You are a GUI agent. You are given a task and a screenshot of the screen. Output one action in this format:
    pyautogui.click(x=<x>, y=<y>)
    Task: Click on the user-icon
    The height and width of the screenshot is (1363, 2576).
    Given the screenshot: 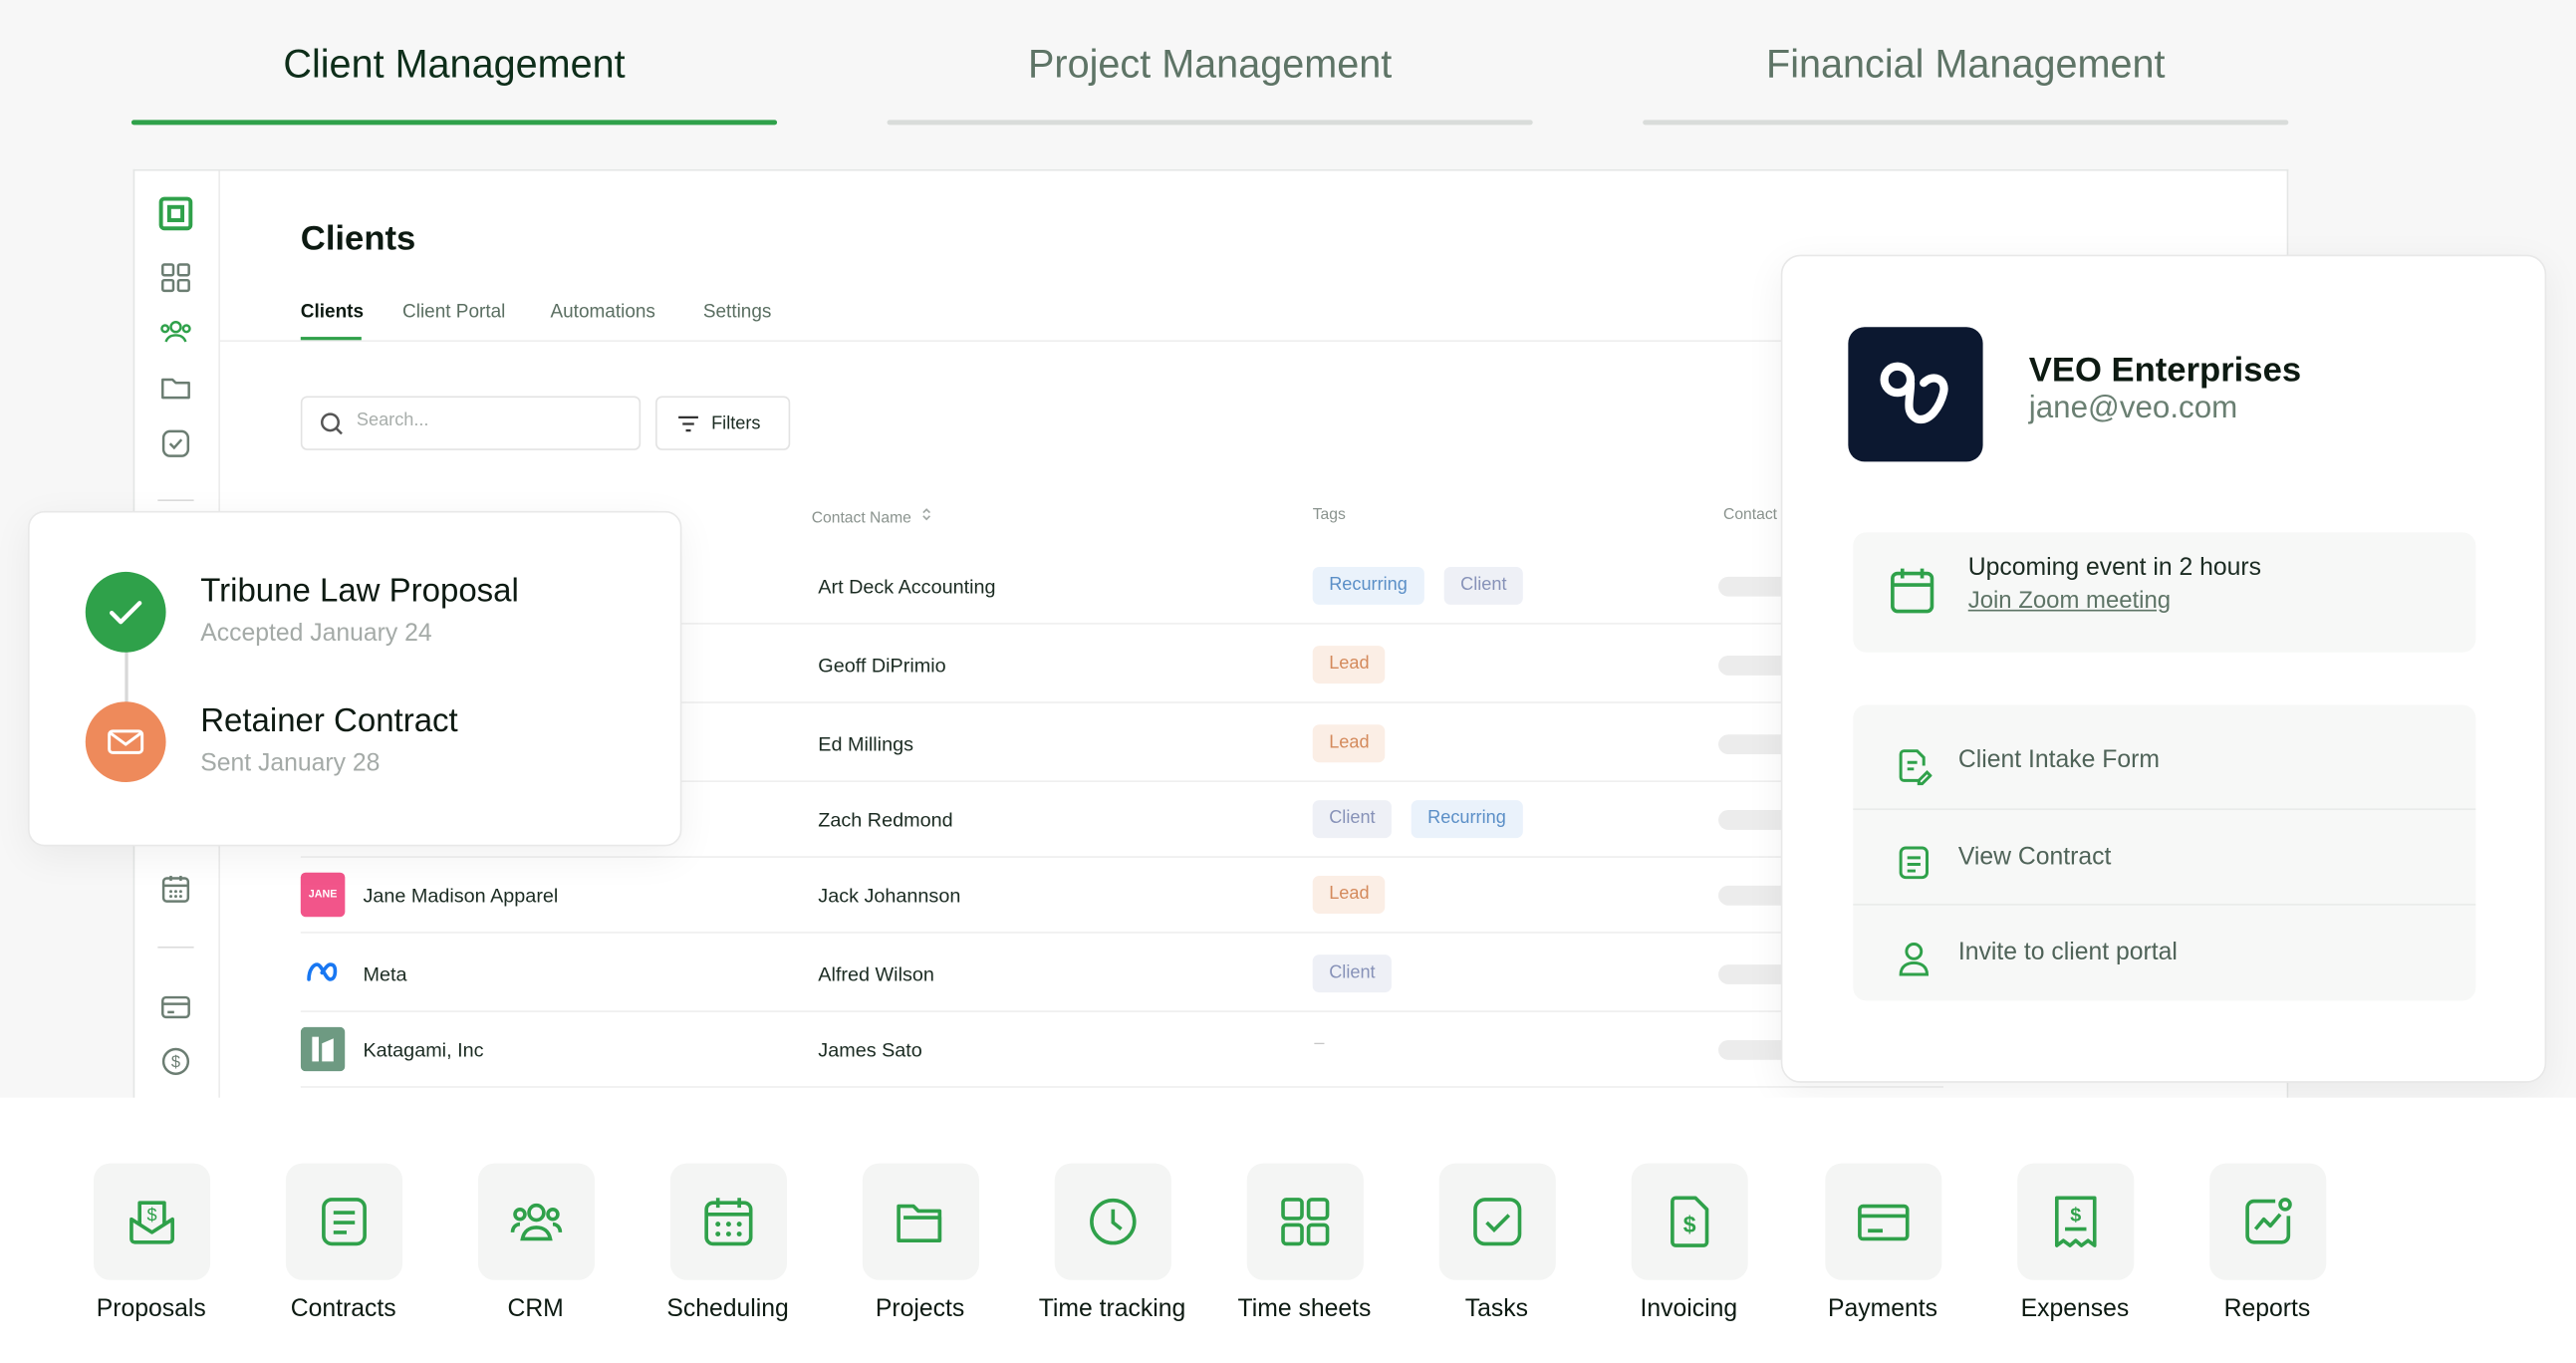 What is the action you would take?
    pyautogui.click(x=1914, y=959)
    